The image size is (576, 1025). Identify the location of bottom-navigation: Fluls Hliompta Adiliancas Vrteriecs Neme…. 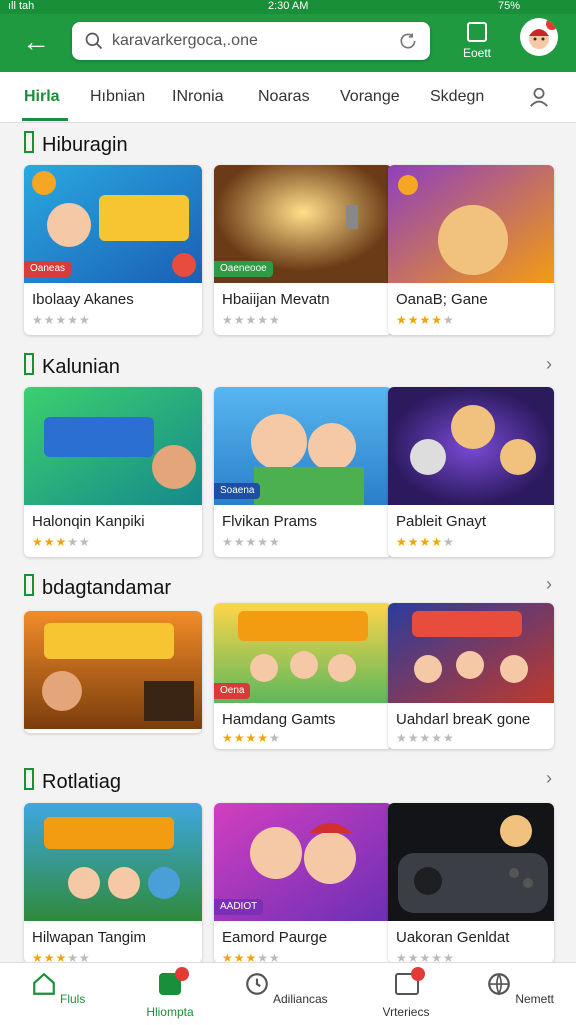
(288, 993).